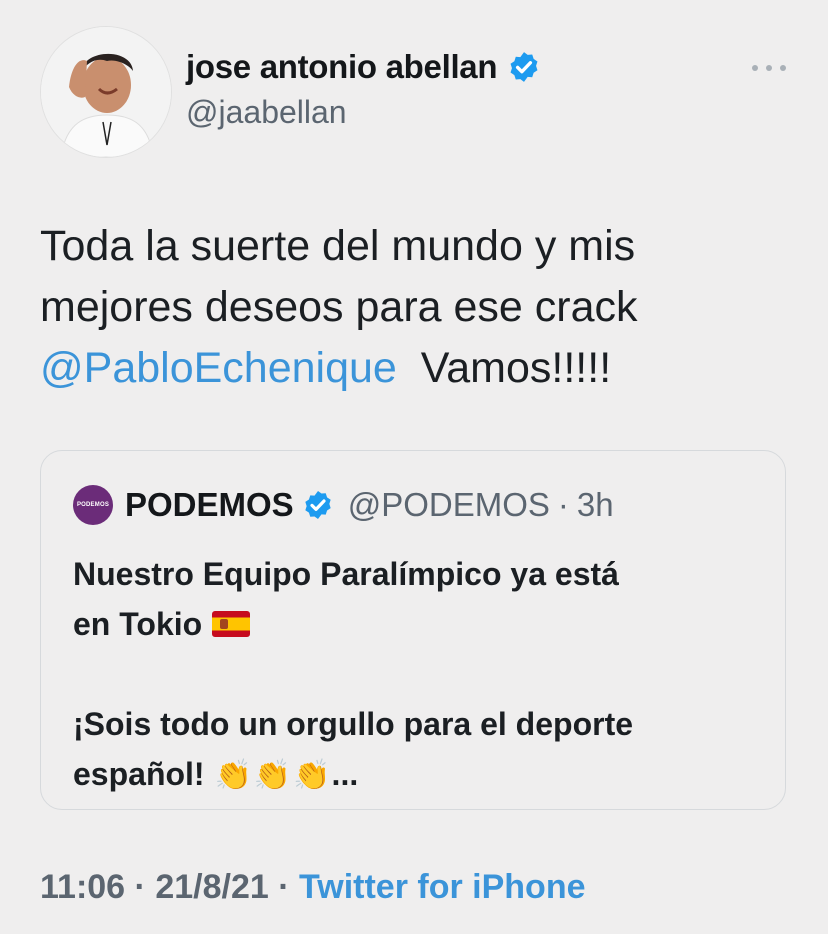 The height and width of the screenshot is (934, 828). What do you see at coordinates (218, 368) in the screenshot?
I see `mention-link: @PabloEchenique` at bounding box center [218, 368].